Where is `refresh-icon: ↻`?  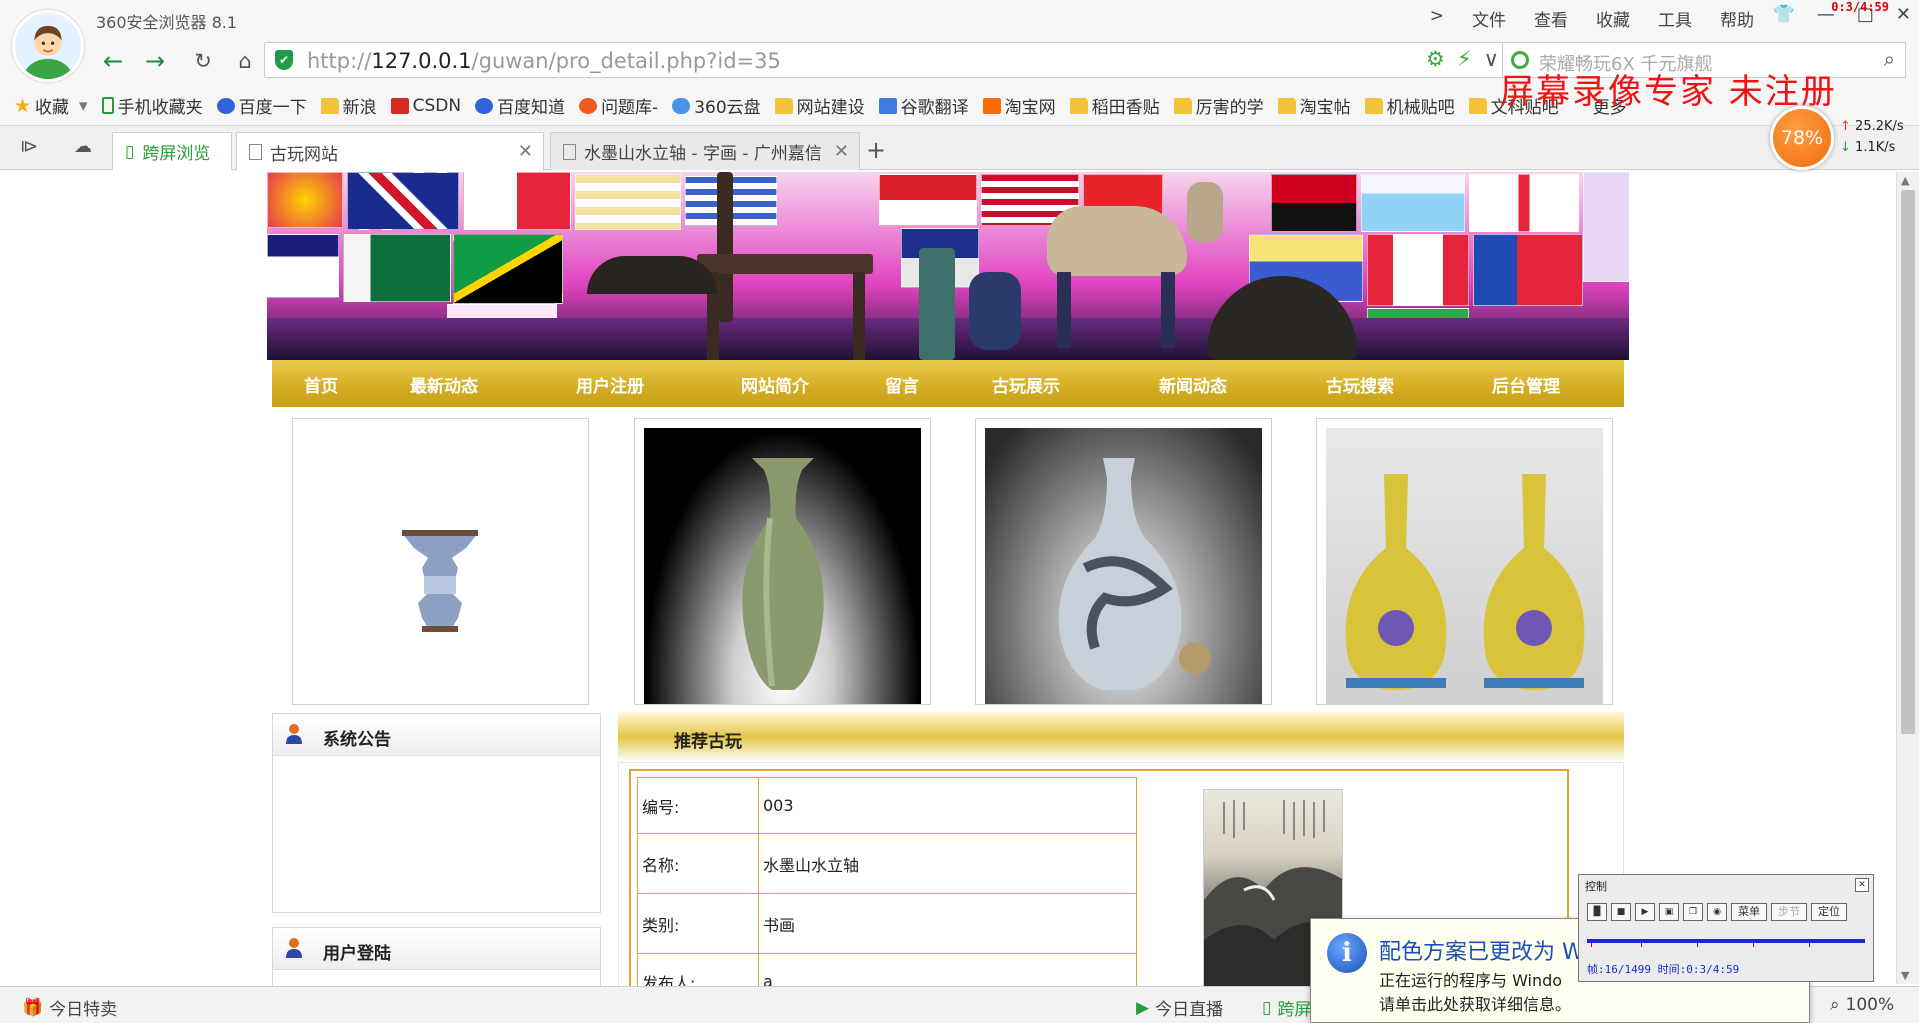 refresh-icon: ↻ is located at coordinates (203, 61).